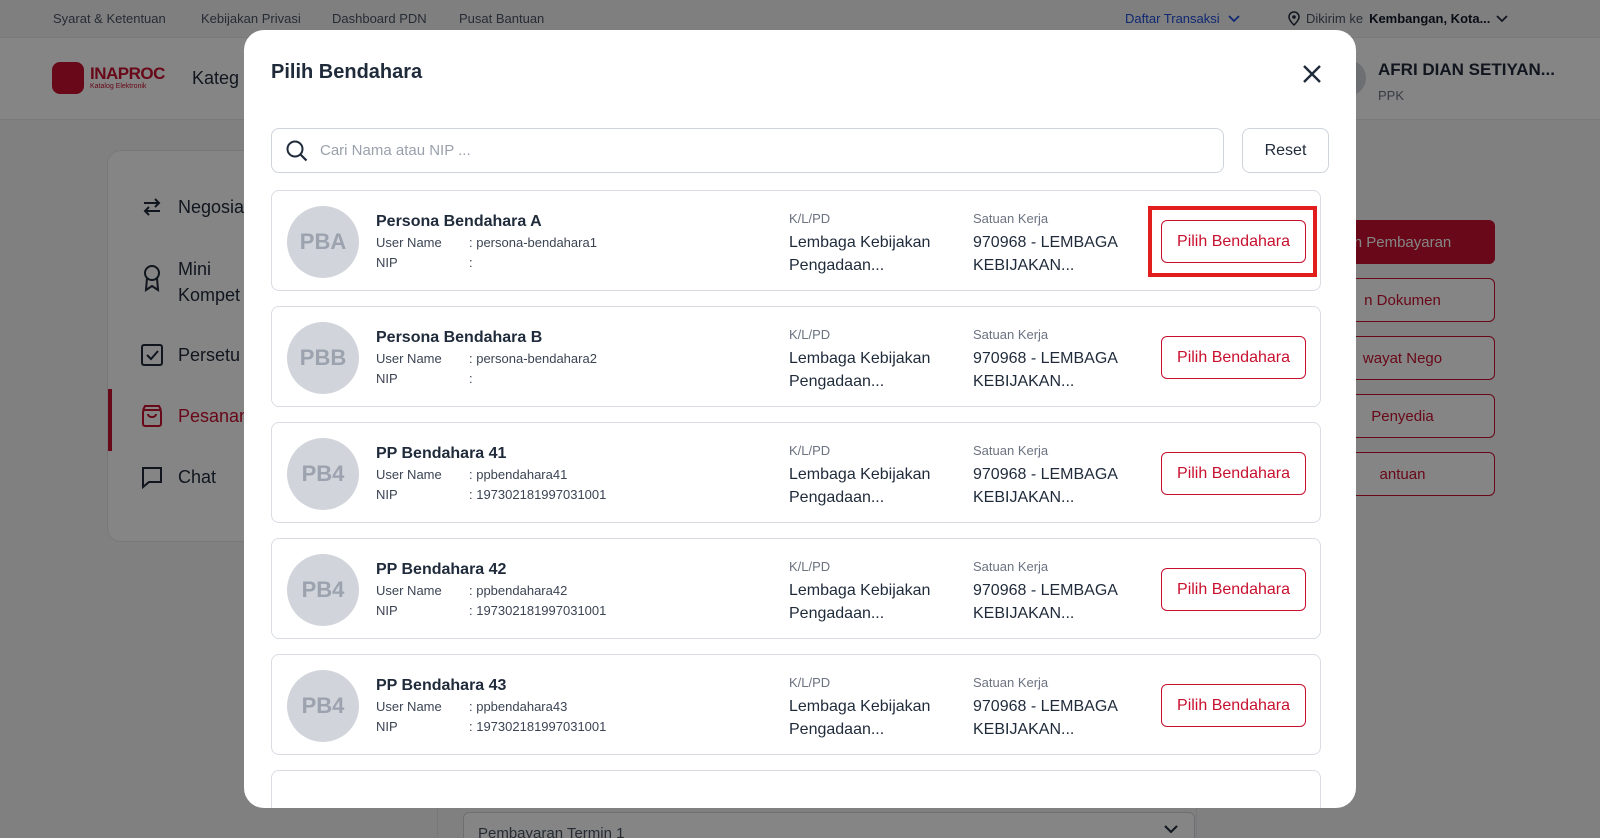  Describe the element at coordinates (1285, 150) in the screenshot. I see `reset-button: Reset` at that location.